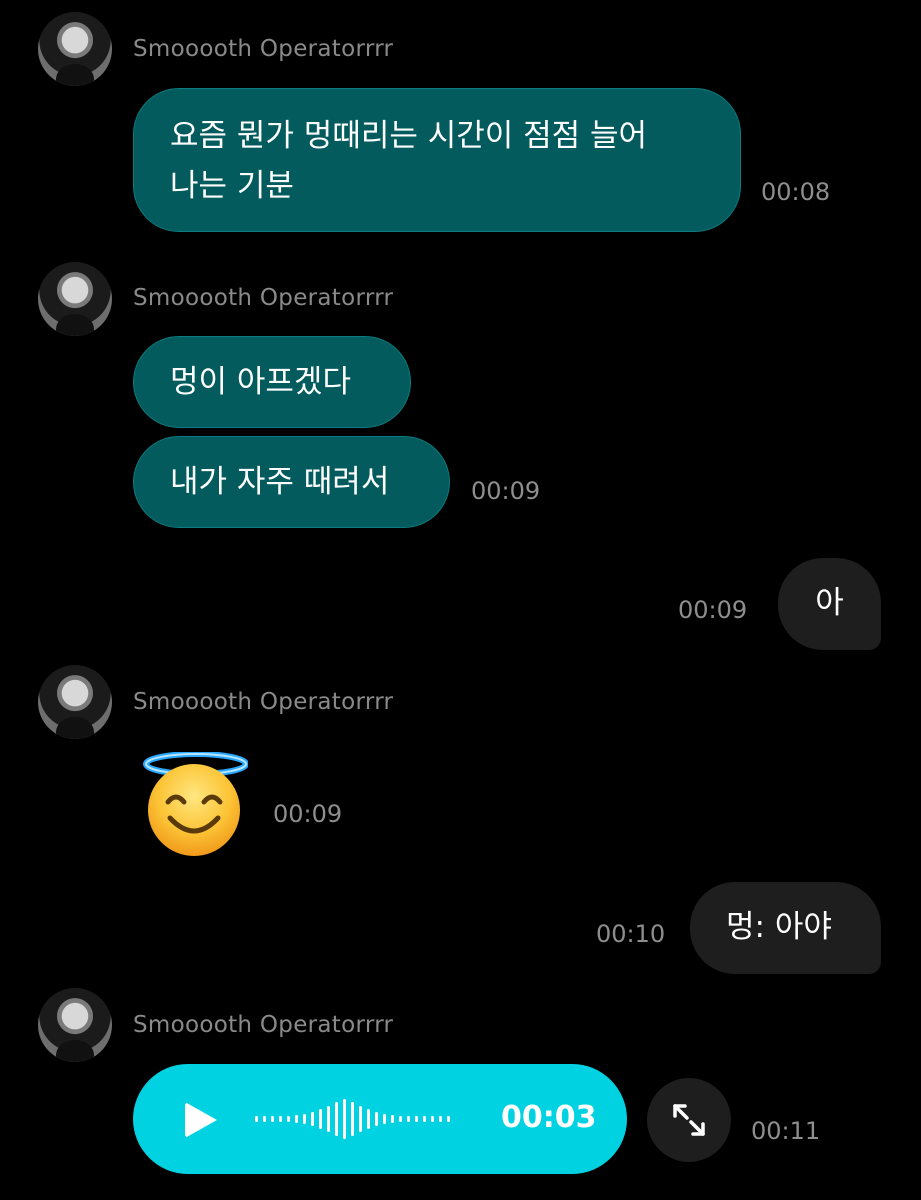 This screenshot has width=921, height=1200. What do you see at coordinates (796, 192) in the screenshot?
I see `message-time: 00:08` at bounding box center [796, 192].